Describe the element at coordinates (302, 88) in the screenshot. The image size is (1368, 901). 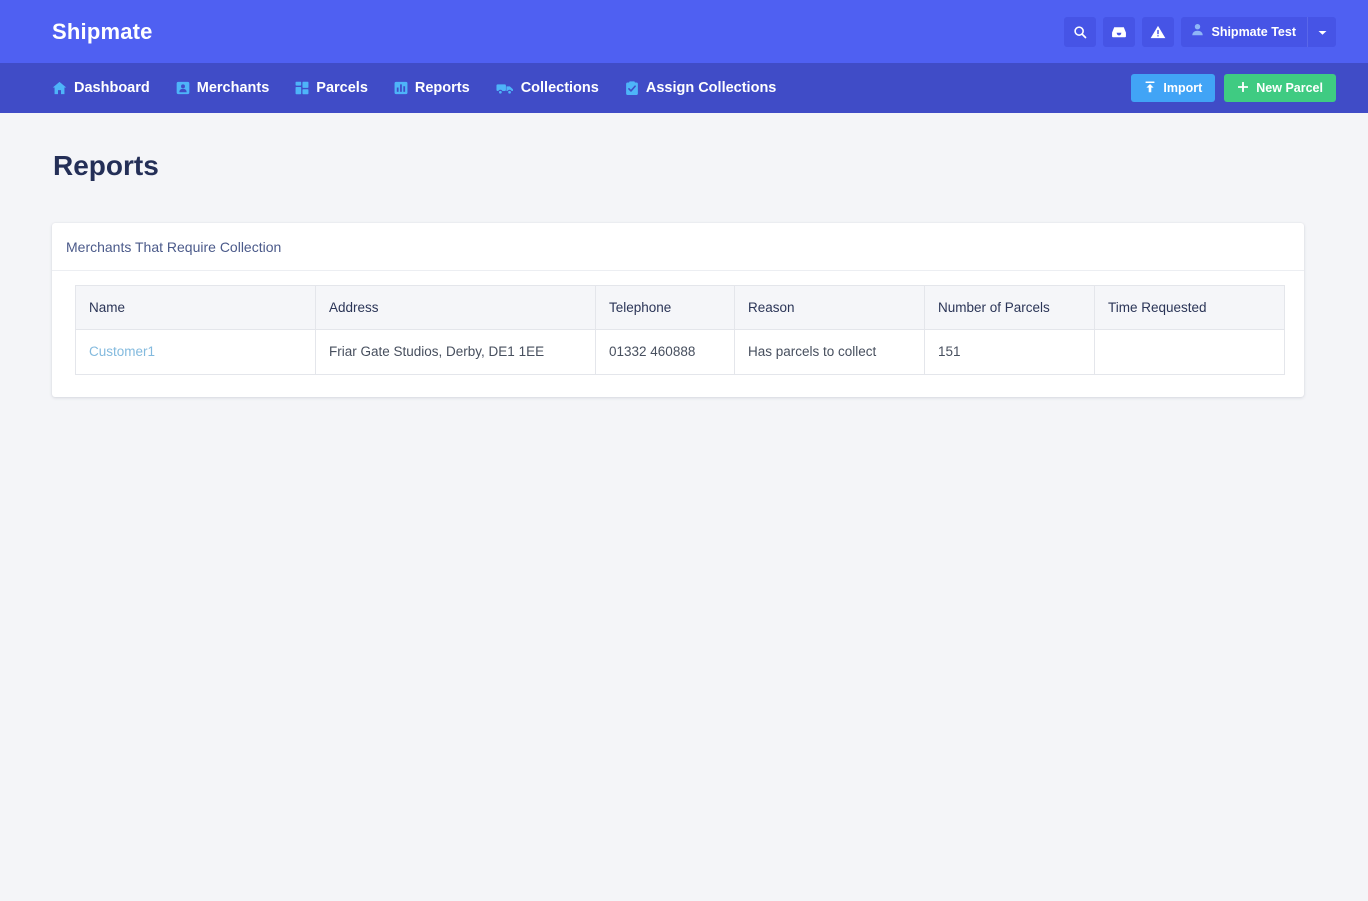
I see `grid-icon` at that location.